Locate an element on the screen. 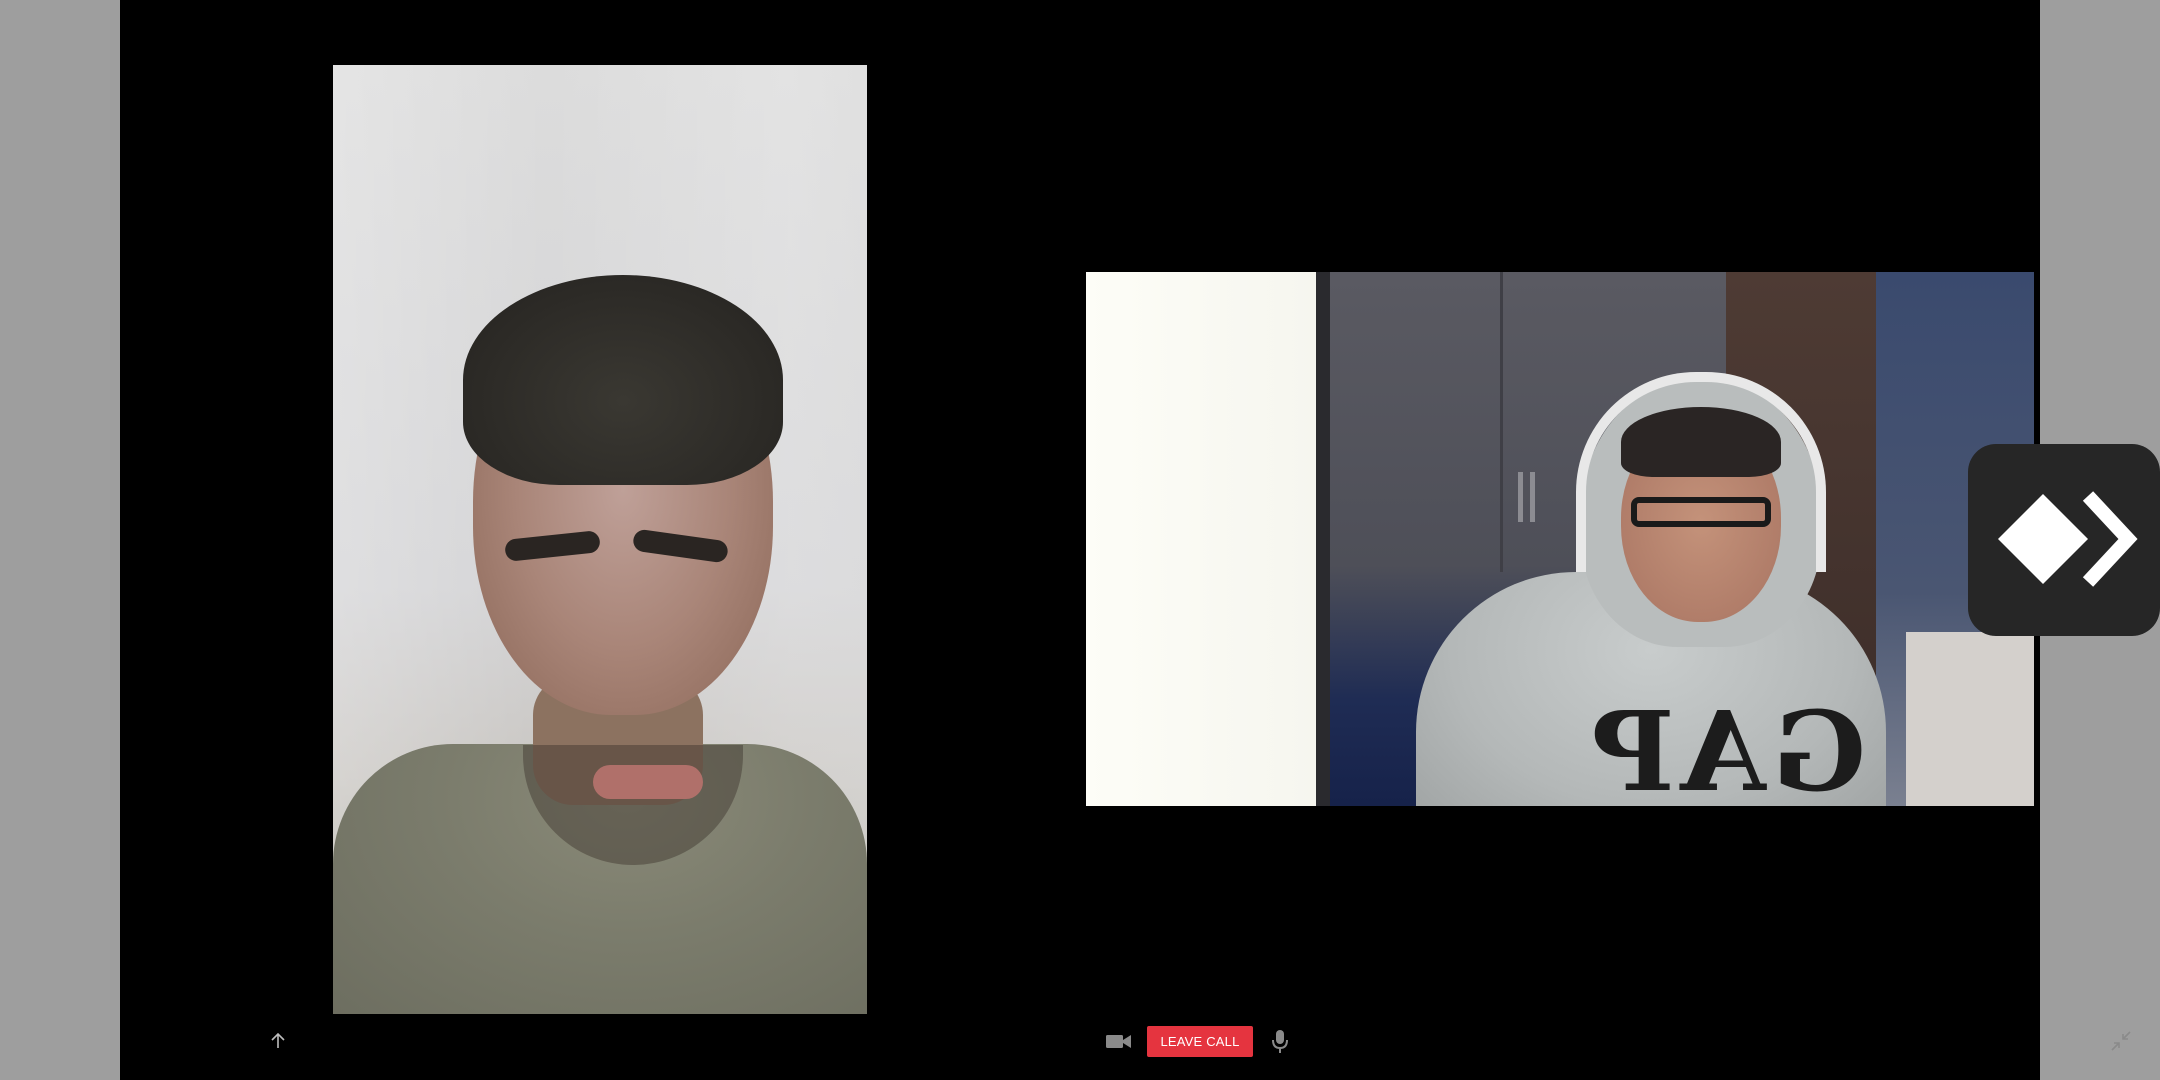 The height and width of the screenshot is (1080, 2160). forward-logo-icon is located at coordinates (2068, 539).